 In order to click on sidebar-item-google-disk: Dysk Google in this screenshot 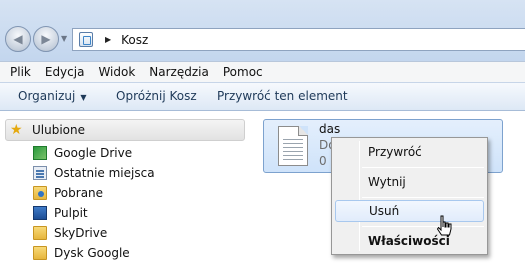, I will do `click(81, 253)`.